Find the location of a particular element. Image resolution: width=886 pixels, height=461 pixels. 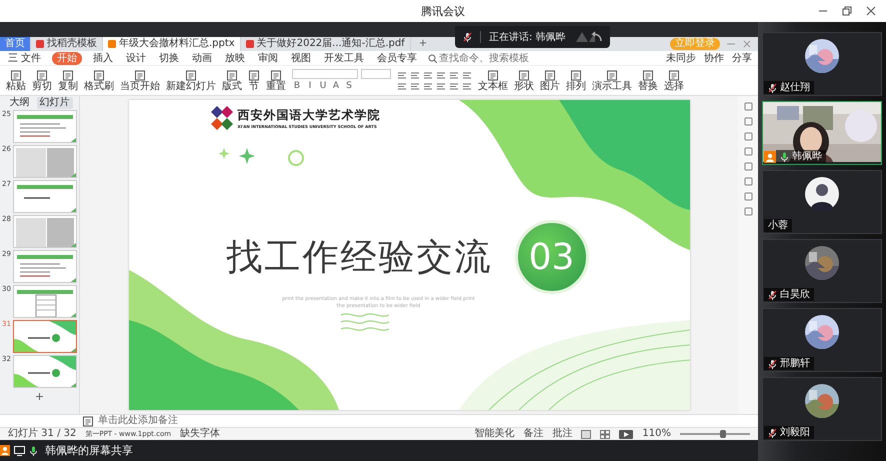

zoom-level: 110% is located at coordinates (656, 434).